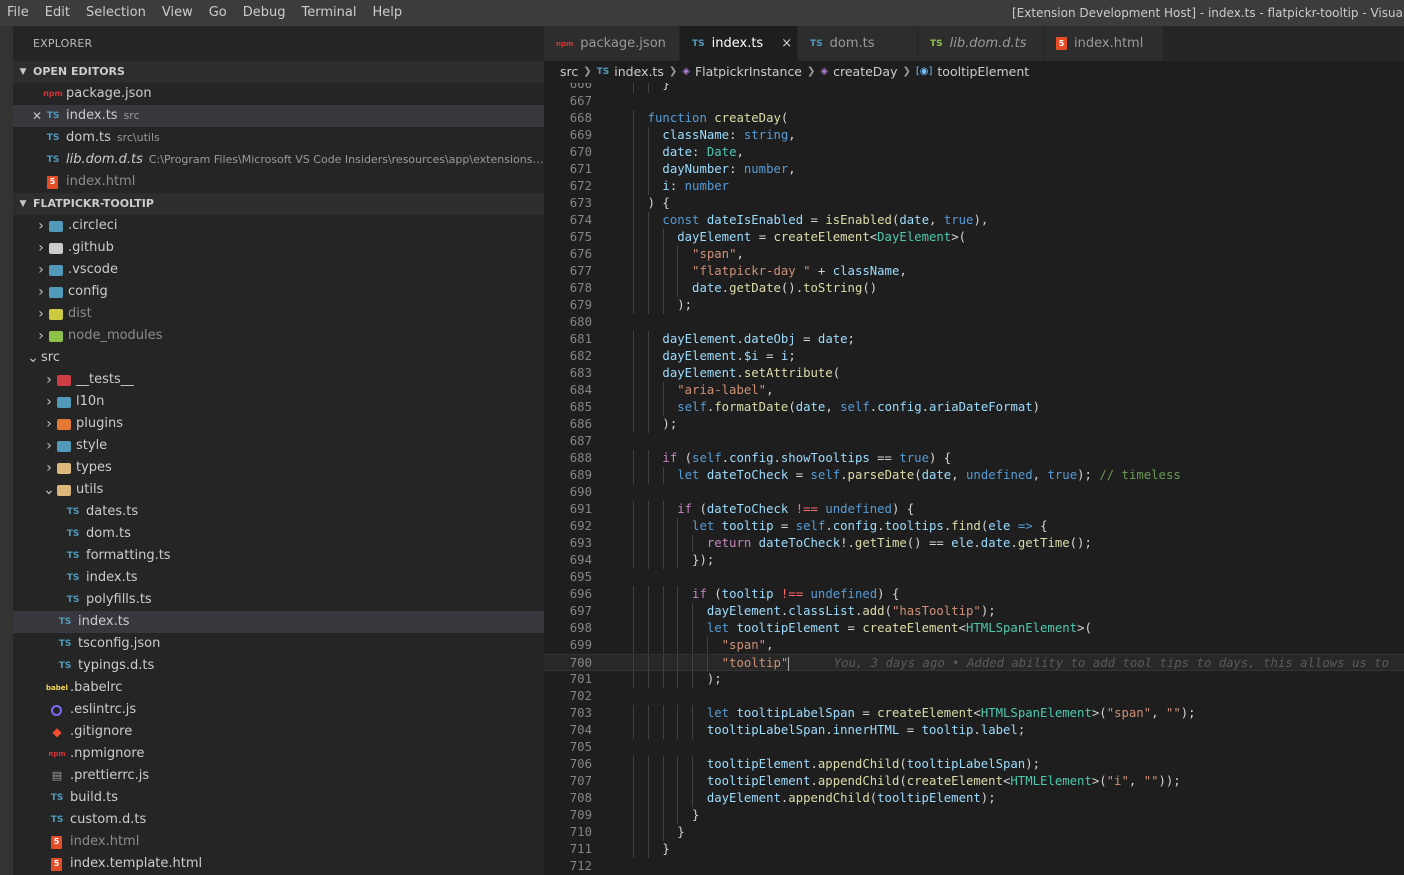 The width and height of the screenshot is (1404, 875). What do you see at coordinates (278, 754) in the screenshot?
I see `tree-item: npm .npmignore` at bounding box center [278, 754].